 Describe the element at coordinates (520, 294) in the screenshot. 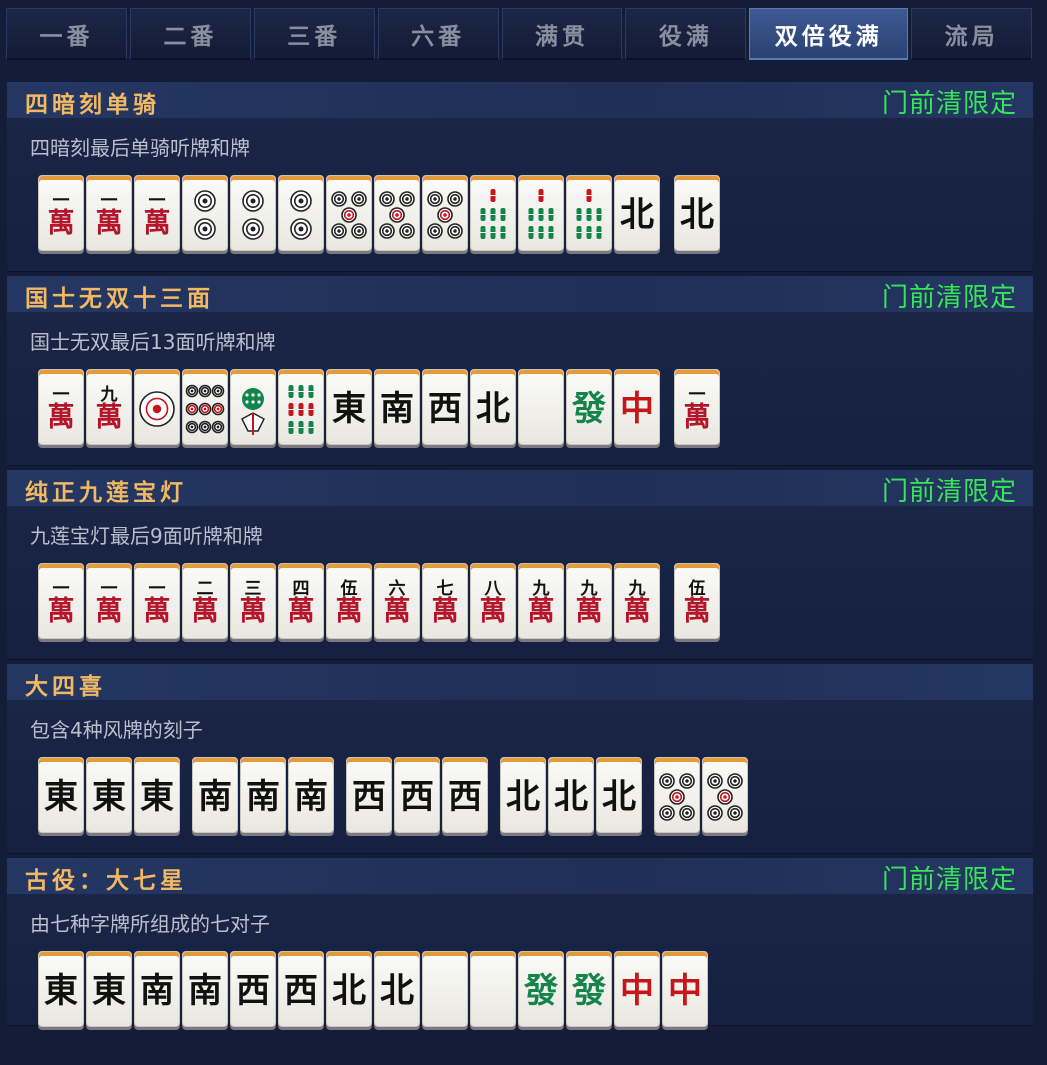

I see `section-header: 国士无双十三面 门前清限定` at that location.